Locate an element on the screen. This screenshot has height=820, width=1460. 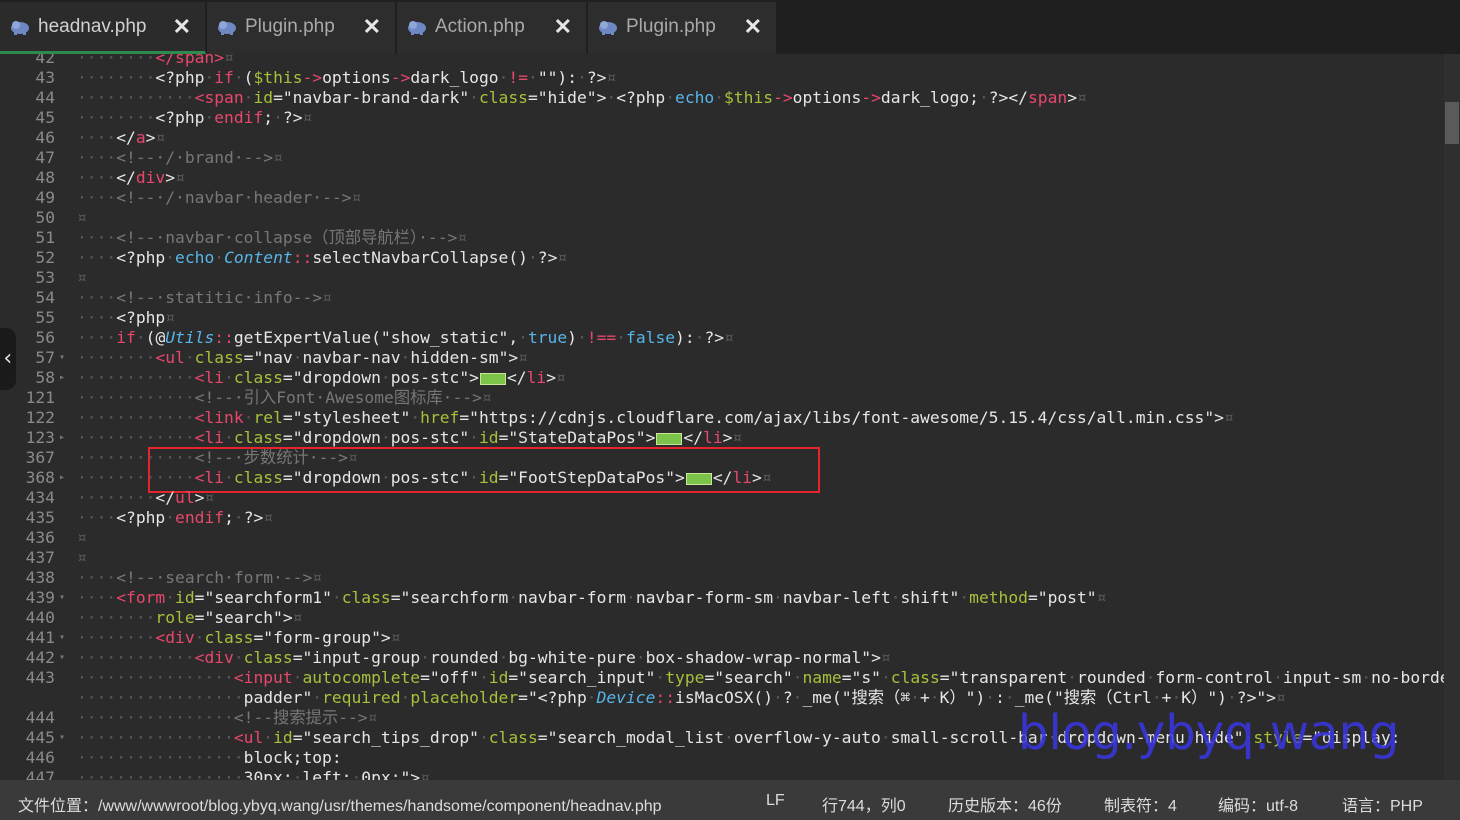
code-text: ····</div>¤ is located at coordinates (131, 177).